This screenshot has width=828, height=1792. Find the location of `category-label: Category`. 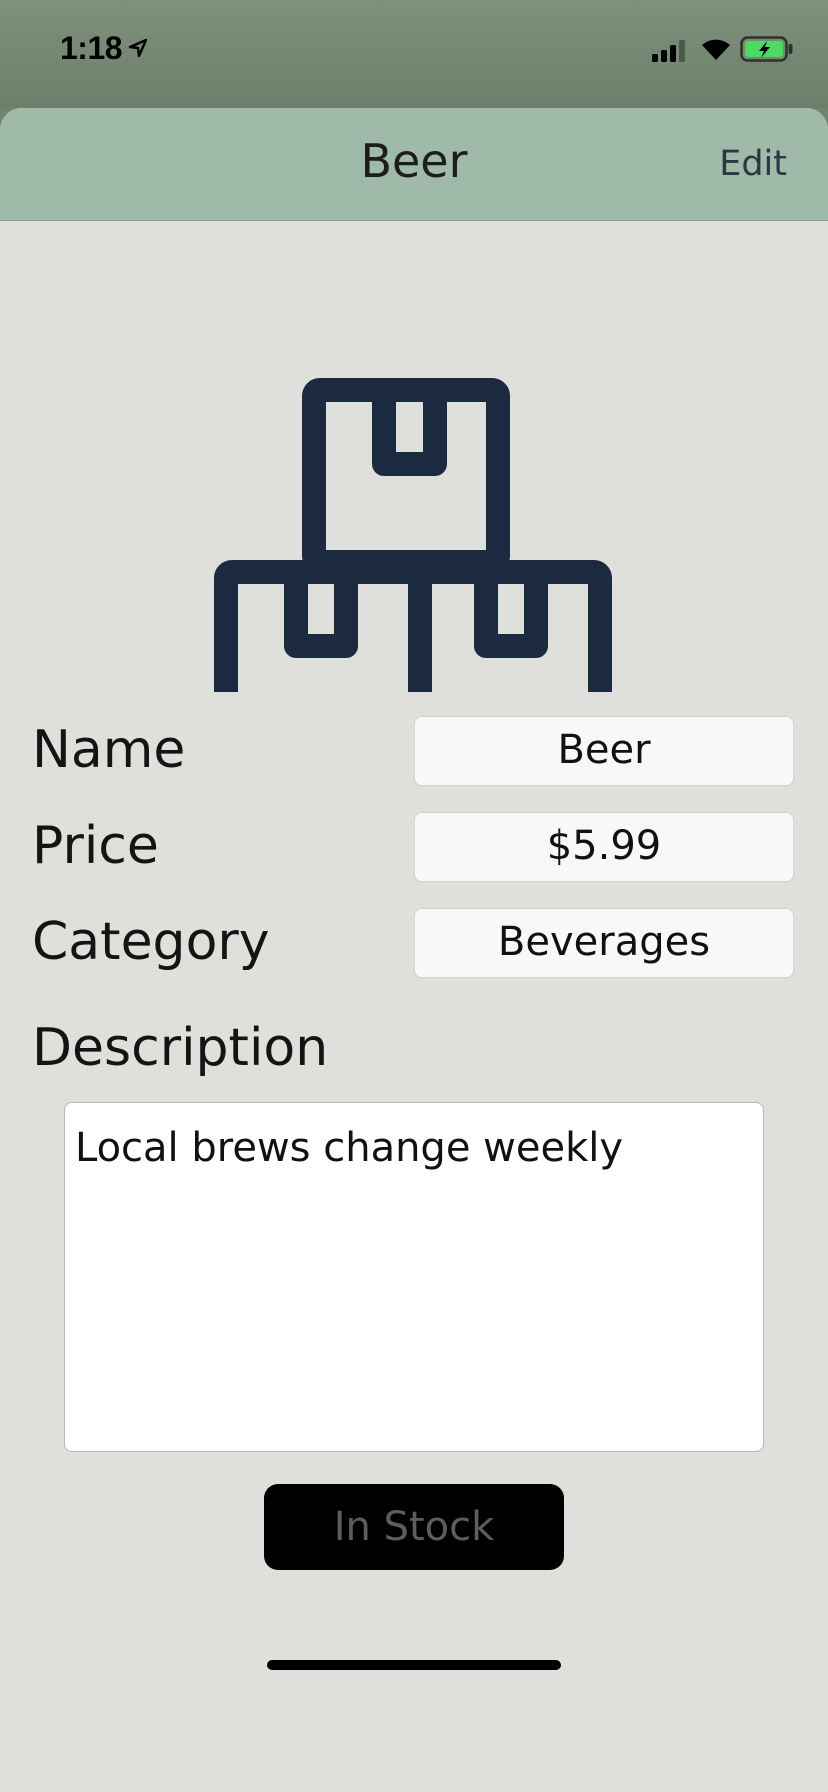

category-label: Category is located at coordinates (151, 942).